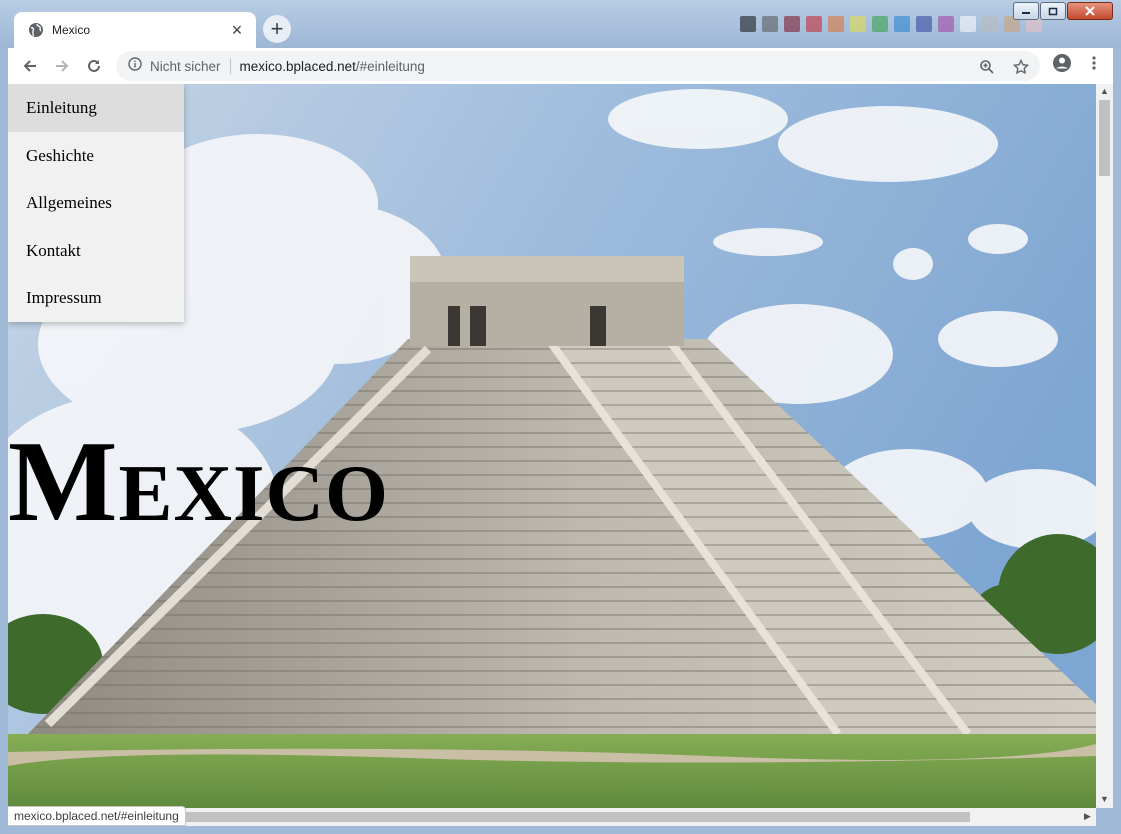 This screenshot has width=1121, height=834. I want to click on close-icon, so click(1090, 11).